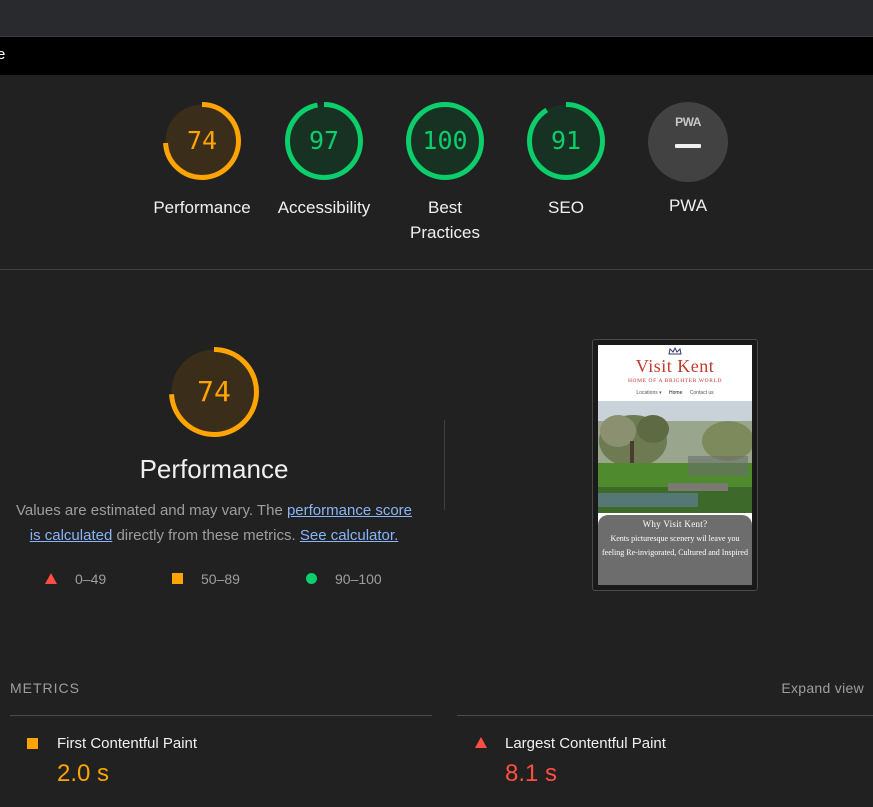 The width and height of the screenshot is (873, 807). Describe the element at coordinates (688, 146) in the screenshot. I see `pwa-dash-icon` at that location.